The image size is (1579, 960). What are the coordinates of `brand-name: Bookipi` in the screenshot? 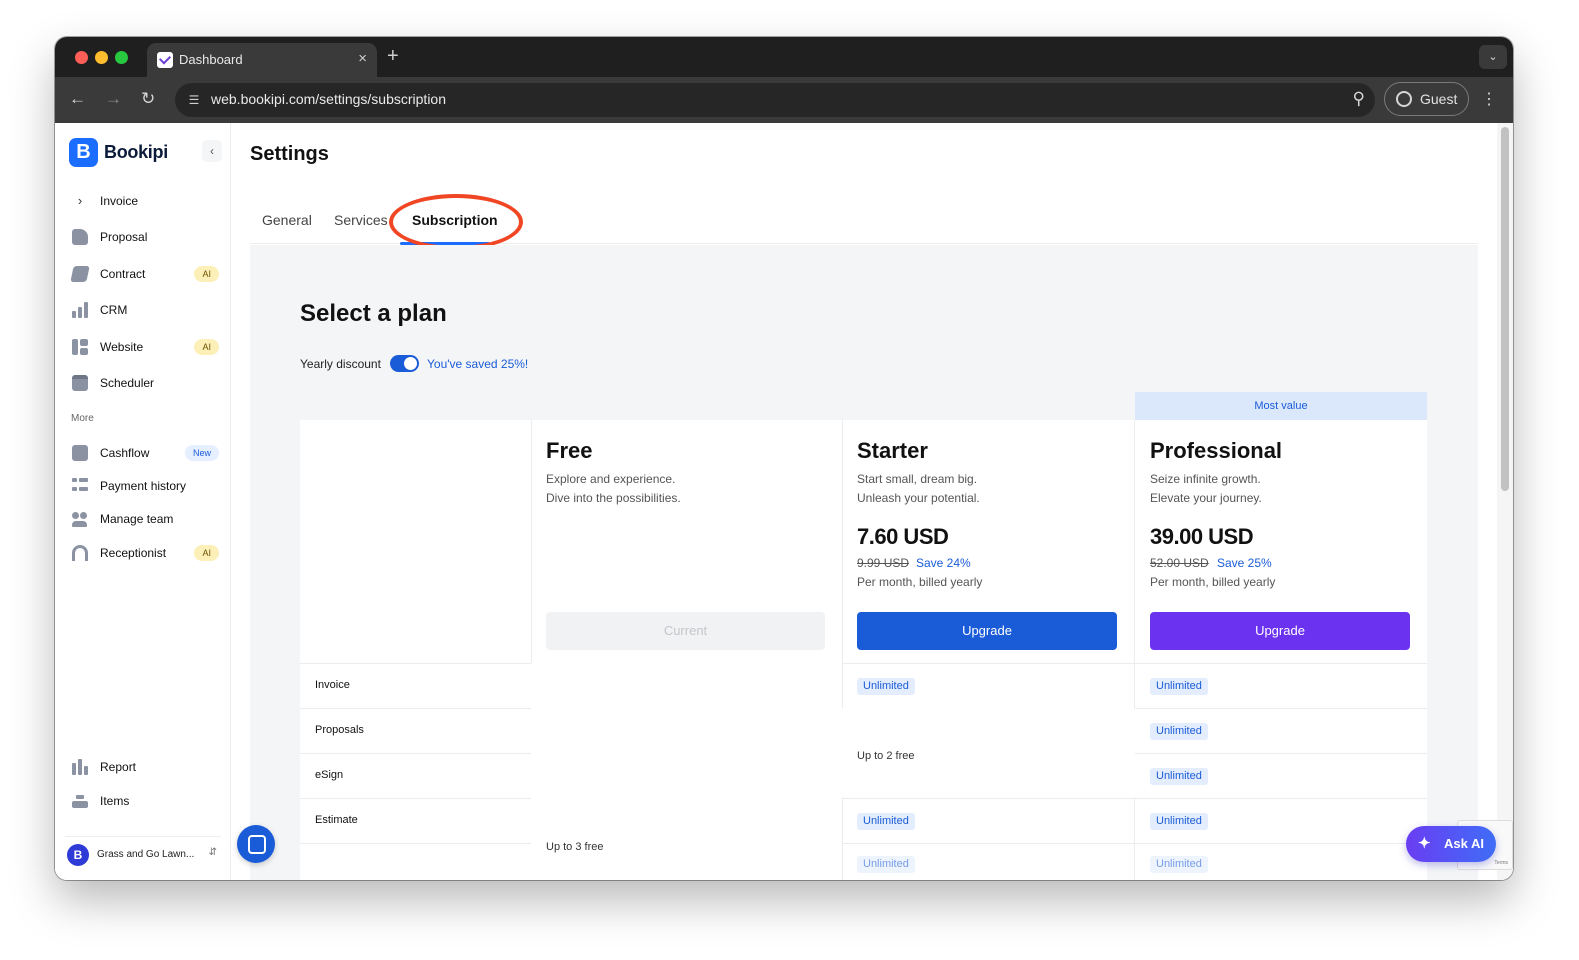 It's located at (136, 152).